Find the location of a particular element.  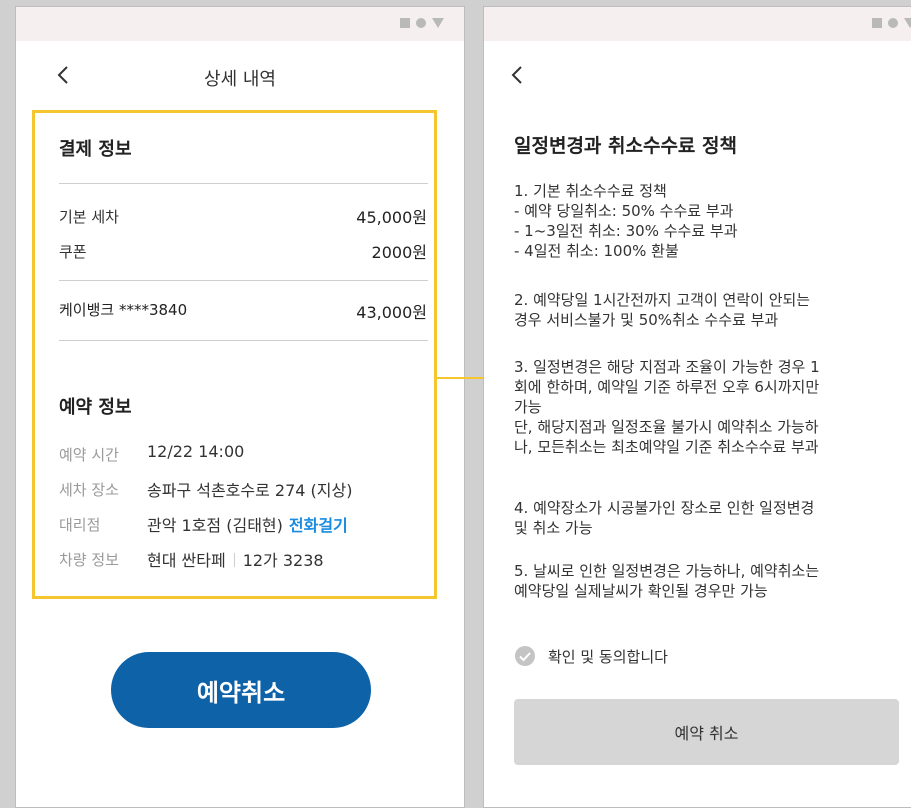

policy-line: 가능 is located at coordinates (528, 407).